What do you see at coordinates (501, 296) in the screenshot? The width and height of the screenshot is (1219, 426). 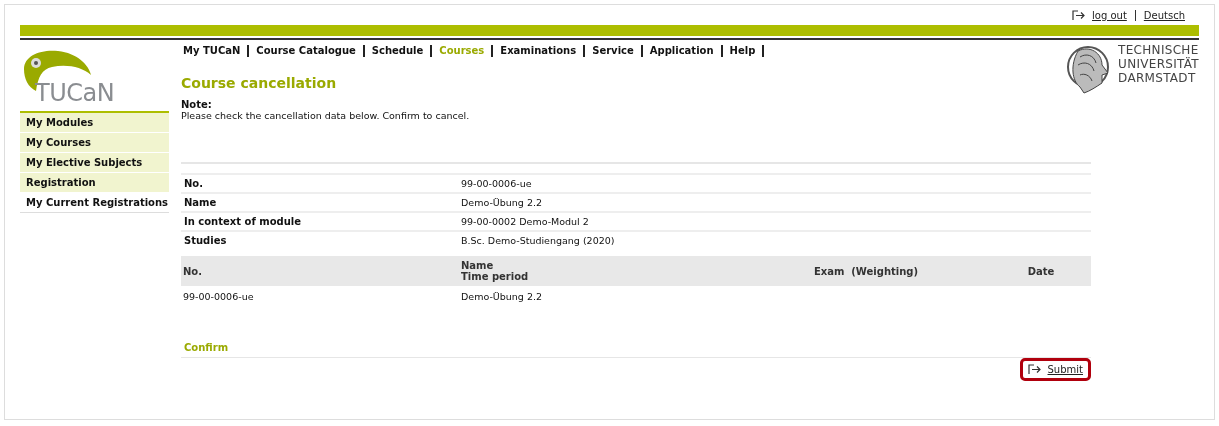 I see `table-cell: Demo-Übung 2.2` at bounding box center [501, 296].